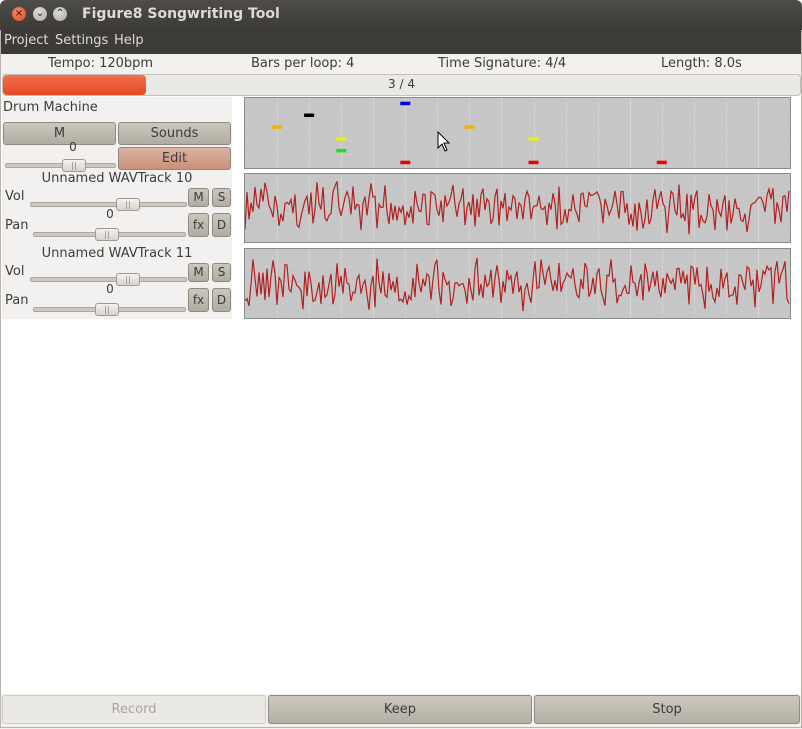 The image size is (802, 729). Describe the element at coordinates (174, 158) in the screenshot. I see `drum-edit-button: Edit` at that location.